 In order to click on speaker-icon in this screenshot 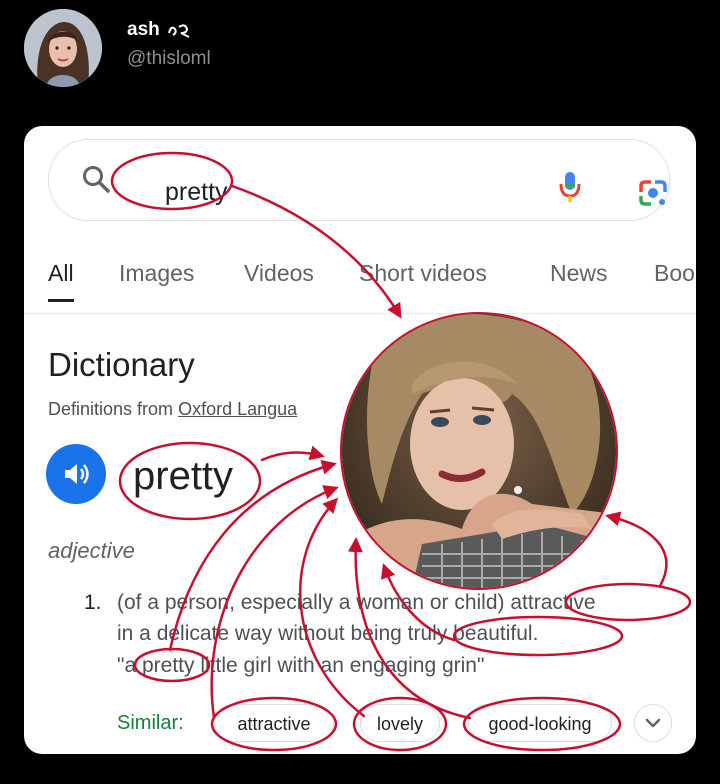, I will do `click(77, 474)`.